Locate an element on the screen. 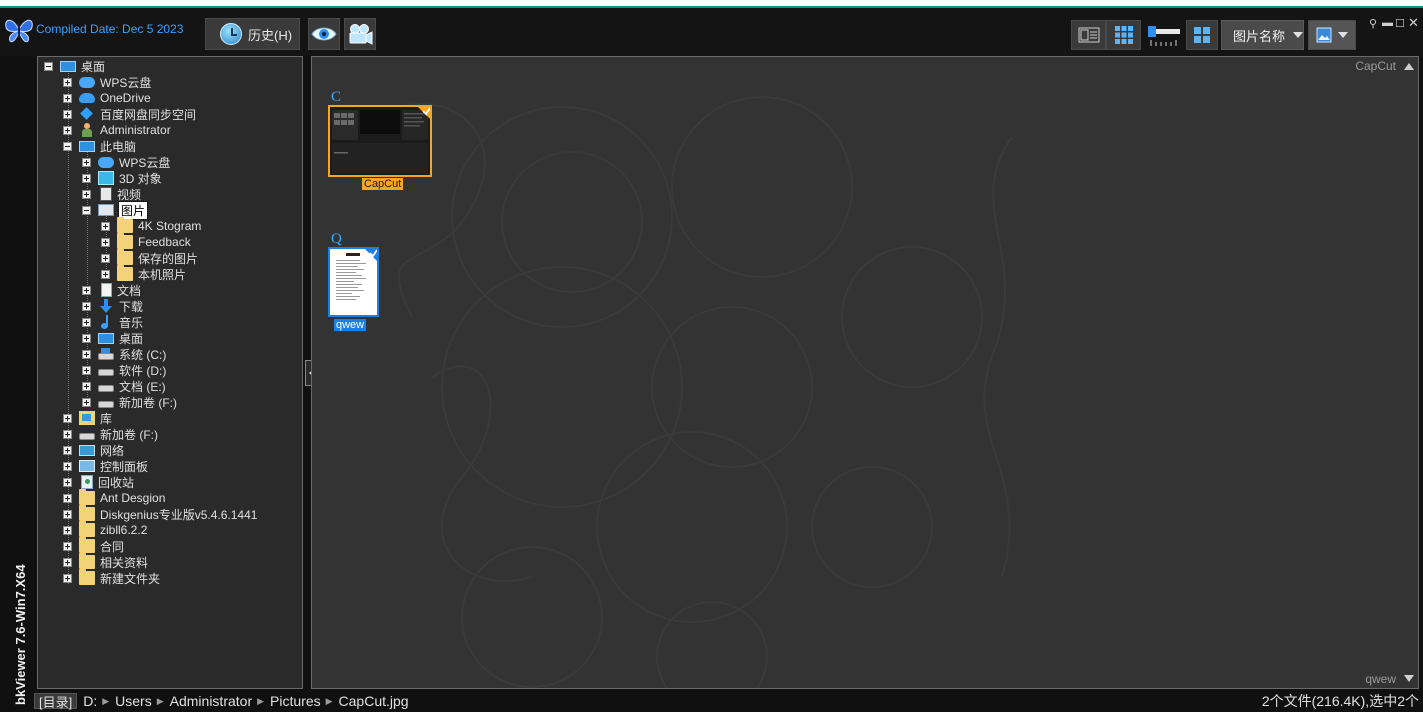  tree-item: 网络 is located at coordinates (93, 450).